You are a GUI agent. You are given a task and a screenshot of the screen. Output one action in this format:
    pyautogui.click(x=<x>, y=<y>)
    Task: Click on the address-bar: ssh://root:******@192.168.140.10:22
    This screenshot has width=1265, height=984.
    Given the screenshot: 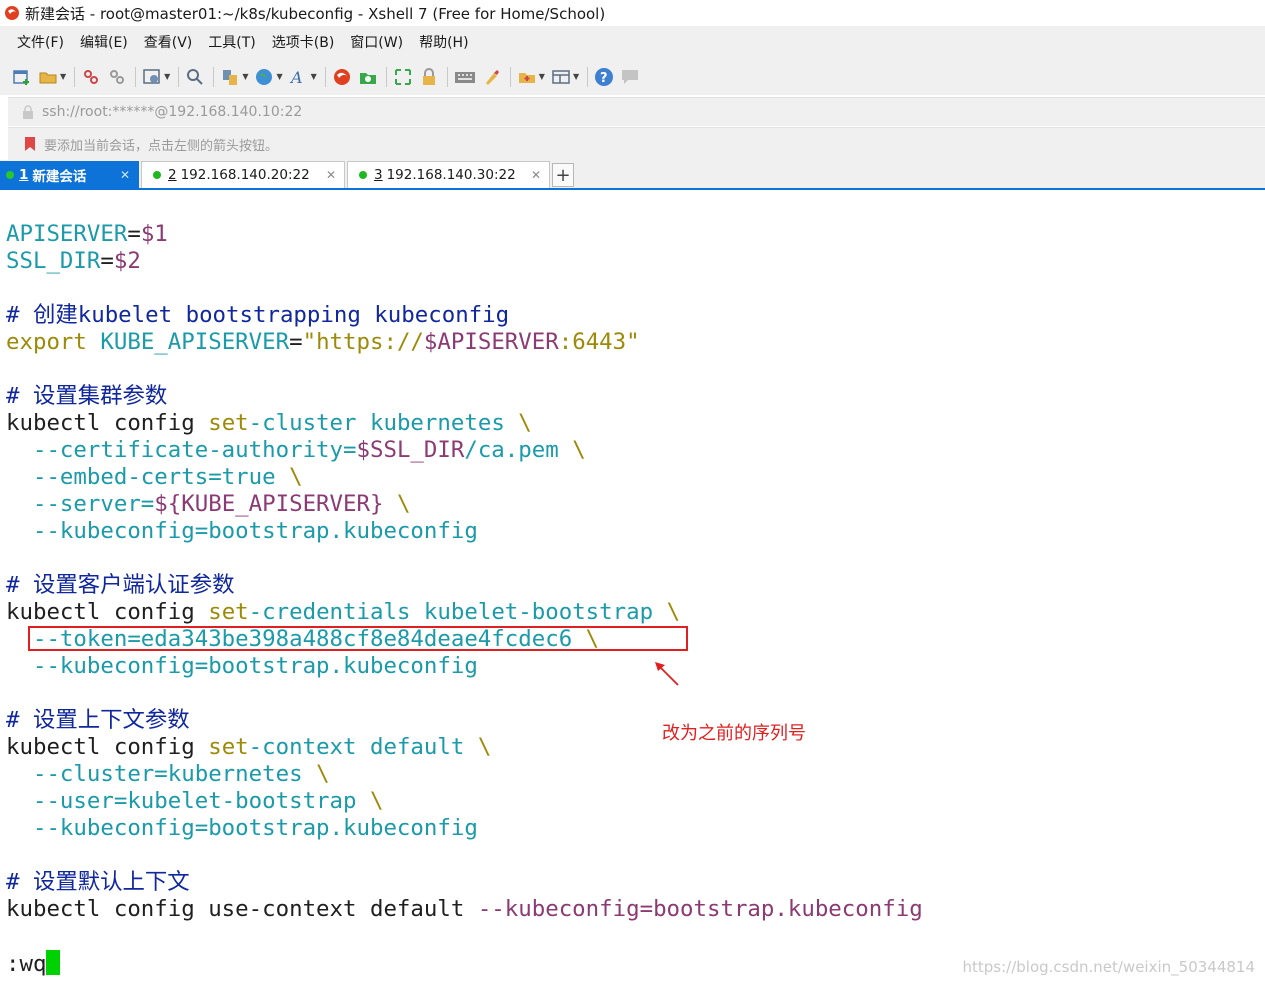 What is the action you would take?
    pyautogui.click(x=636, y=111)
    